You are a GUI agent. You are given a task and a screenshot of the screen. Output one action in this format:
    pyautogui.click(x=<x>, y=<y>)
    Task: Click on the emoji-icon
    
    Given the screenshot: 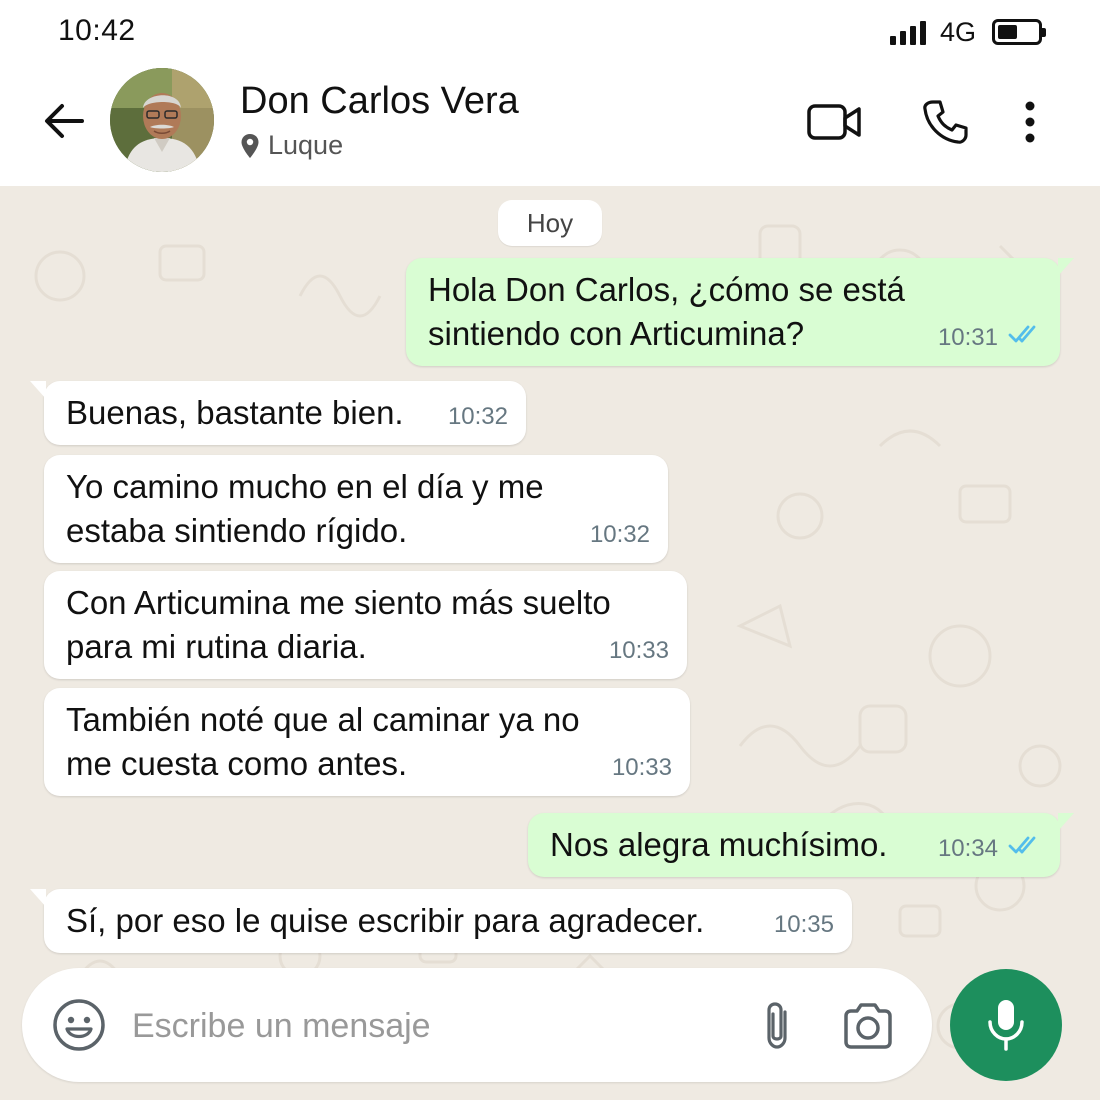 What is the action you would take?
    pyautogui.click(x=79, y=1025)
    